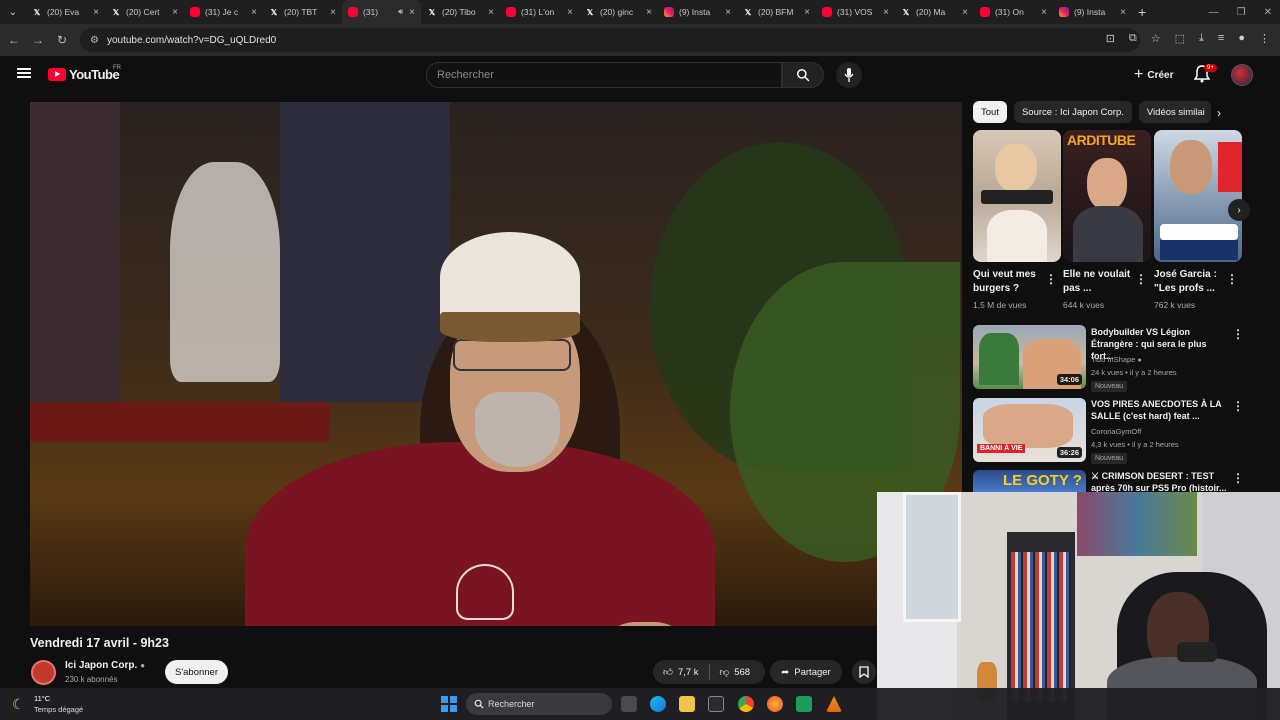  Describe the element at coordinates (1239, 210) in the screenshot. I see `shorts-next-chevron-icon: ›` at that location.